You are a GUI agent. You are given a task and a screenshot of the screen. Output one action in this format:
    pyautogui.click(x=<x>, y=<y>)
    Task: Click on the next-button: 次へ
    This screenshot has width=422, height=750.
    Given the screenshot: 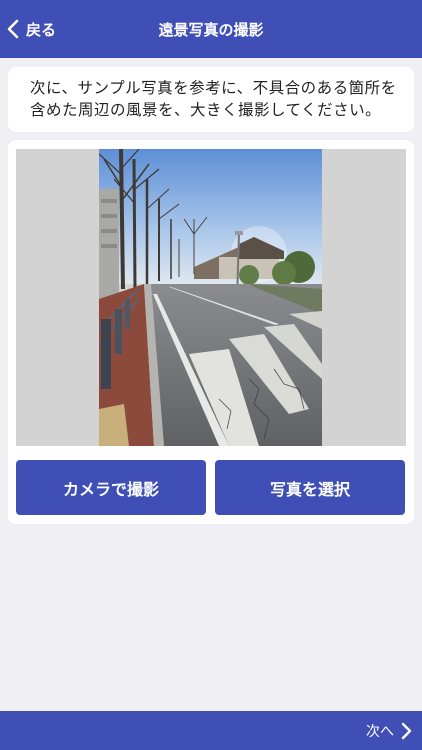 What is the action you would take?
    pyautogui.click(x=389, y=730)
    